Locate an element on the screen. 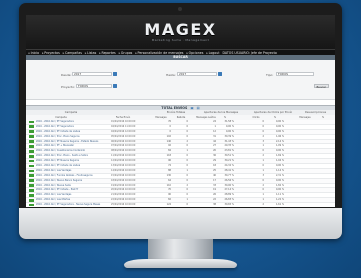 This screenshot has height=278, width=361. cell-clicks-pct: 2,31 % is located at coordinates (279, 175).